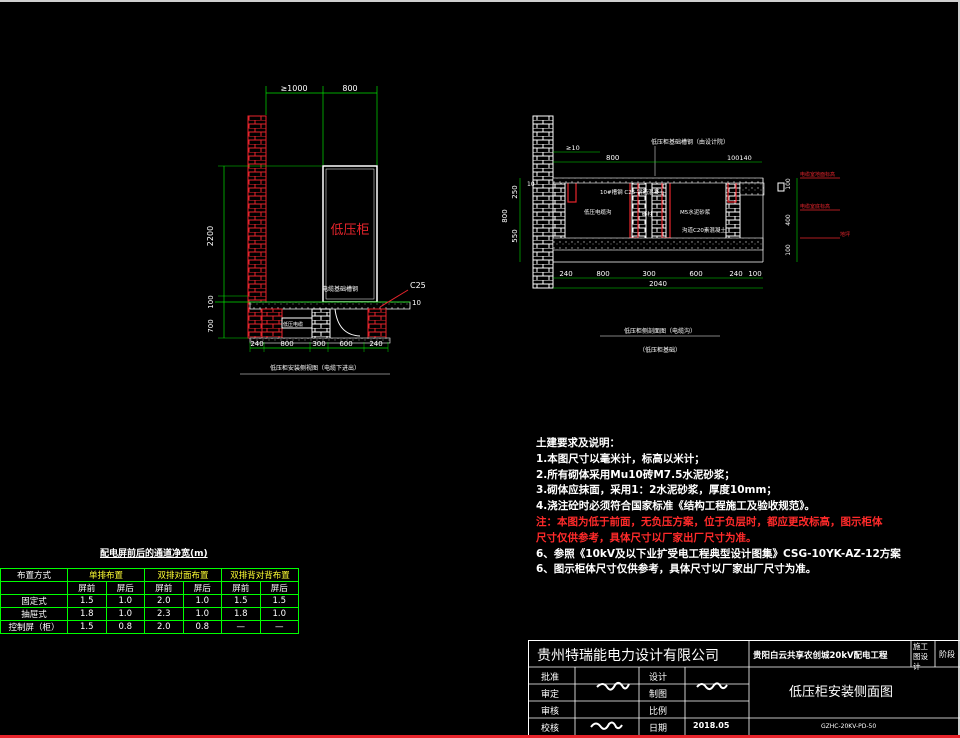 Image resolution: width=960 pixels, height=738 pixels. Describe the element at coordinates (34, 575) in the screenshot. I see `table-header-cell: 布置方式` at that location.